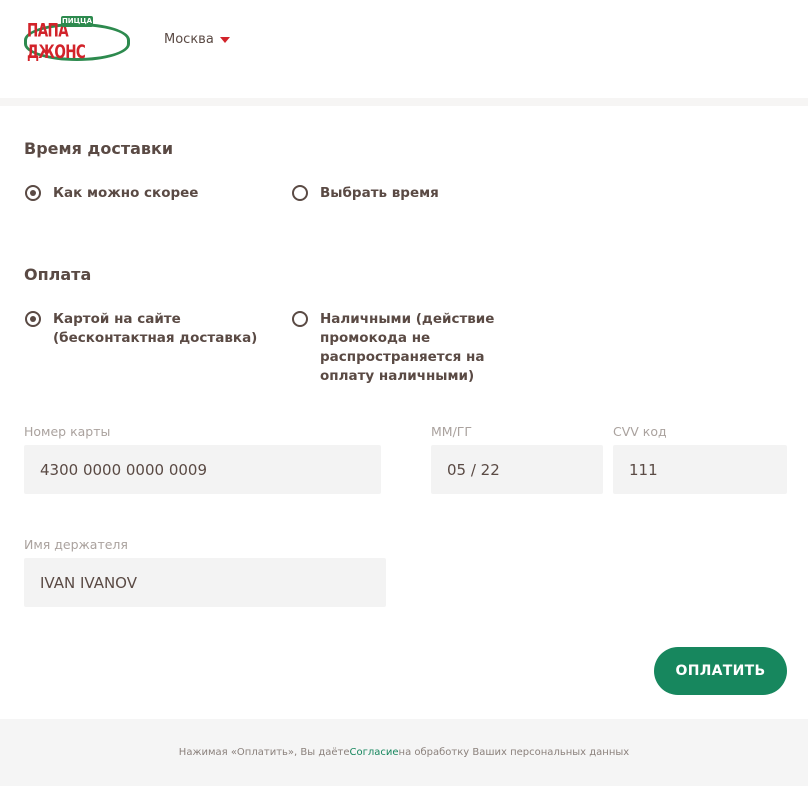  I want to click on cardholder-label: Имя держателя, so click(76, 544).